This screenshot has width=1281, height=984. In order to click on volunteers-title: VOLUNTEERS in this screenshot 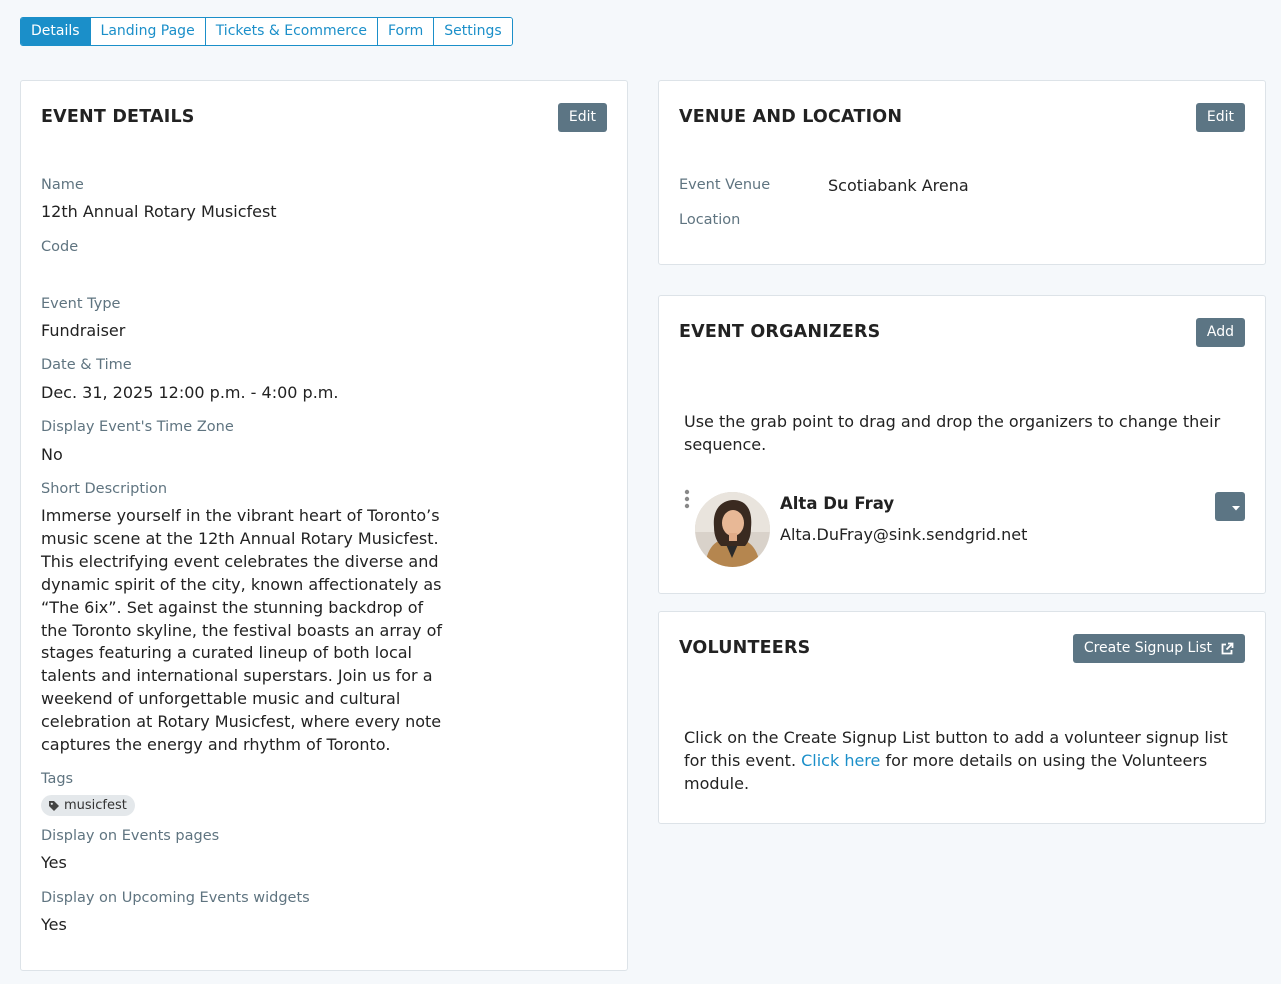, I will do `click(745, 648)`.